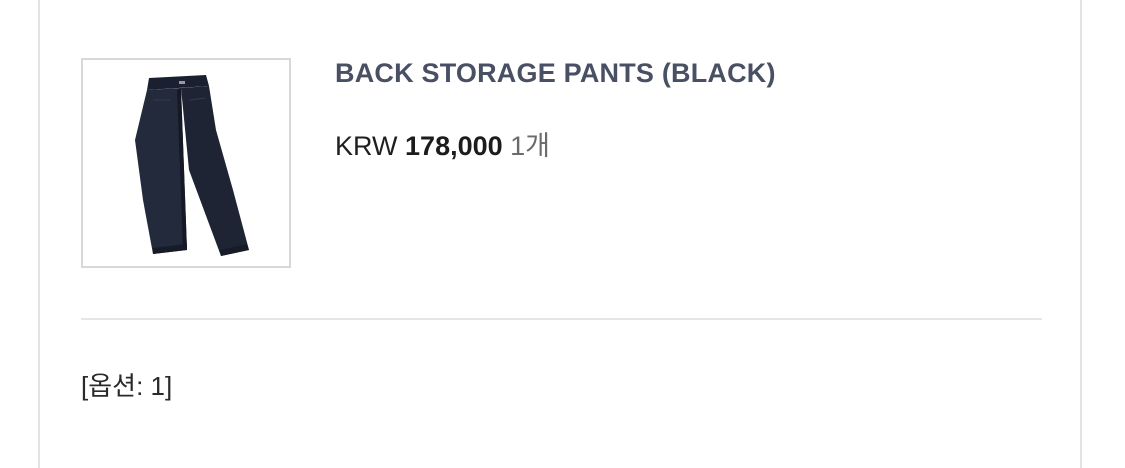 This screenshot has height=468, width=1125. What do you see at coordinates (127, 386) in the screenshot?
I see `option-label: [옵션: 1]` at bounding box center [127, 386].